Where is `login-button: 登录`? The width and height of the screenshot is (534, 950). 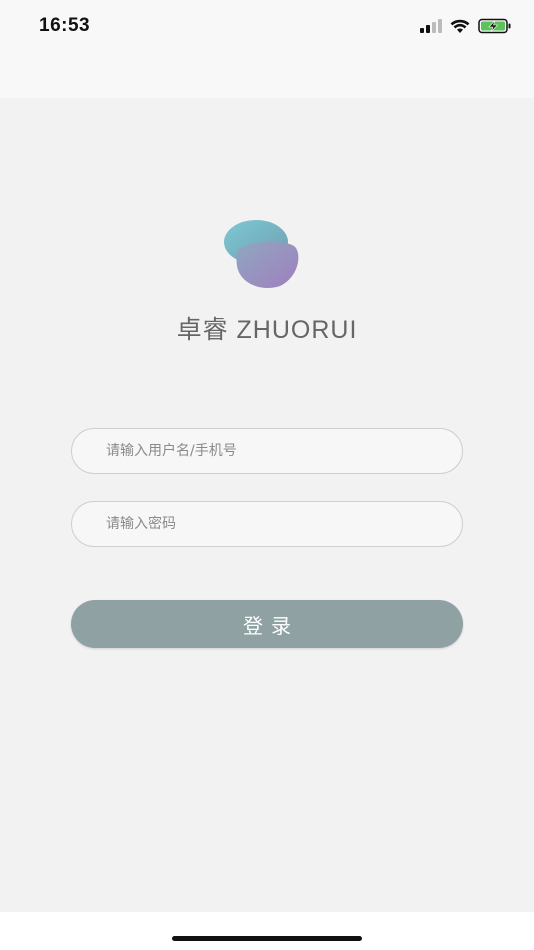 login-button: 登录 is located at coordinates (267, 624).